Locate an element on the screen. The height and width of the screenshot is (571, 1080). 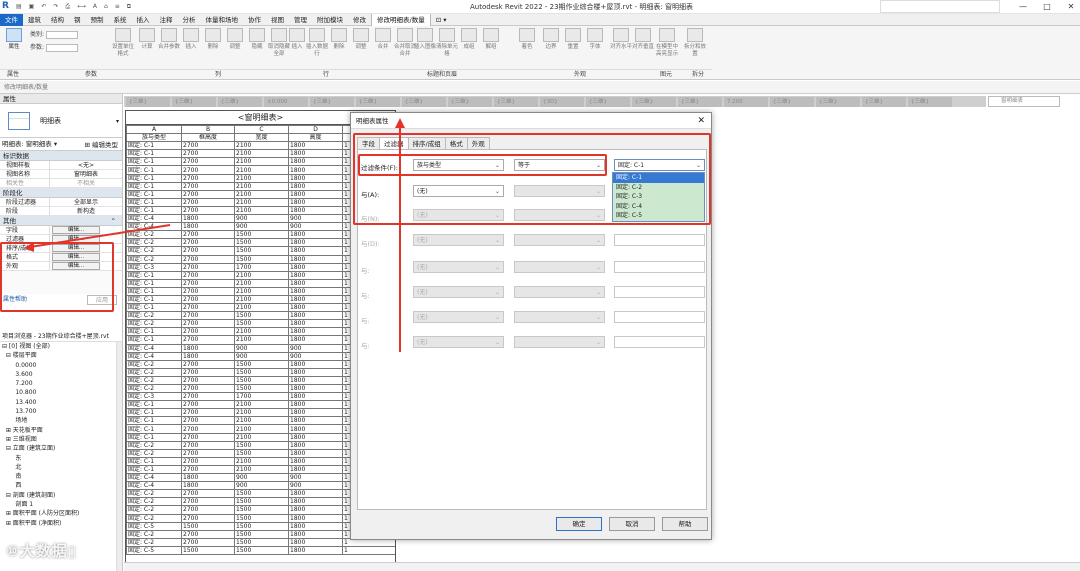
arrow-to-other-head is located at coordinates (29, 247).